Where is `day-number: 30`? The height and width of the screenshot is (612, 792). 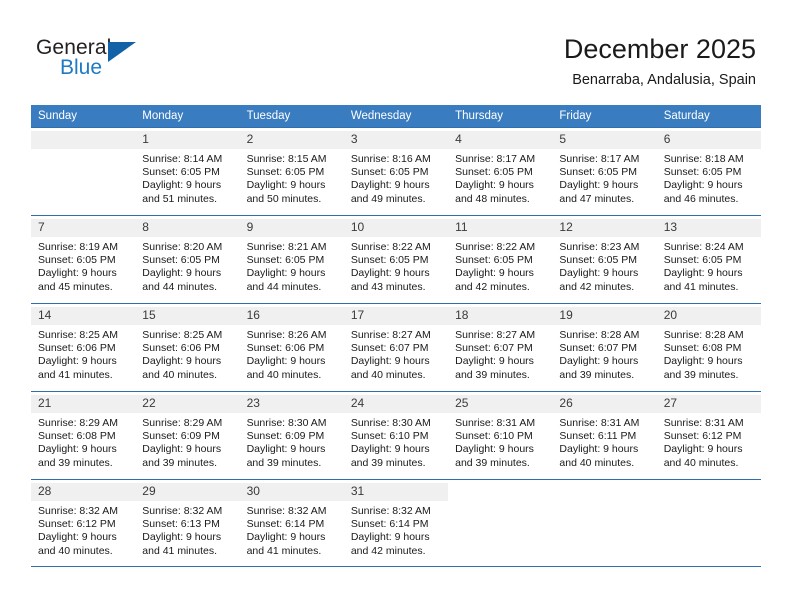 day-number: 30 is located at coordinates (291, 492).